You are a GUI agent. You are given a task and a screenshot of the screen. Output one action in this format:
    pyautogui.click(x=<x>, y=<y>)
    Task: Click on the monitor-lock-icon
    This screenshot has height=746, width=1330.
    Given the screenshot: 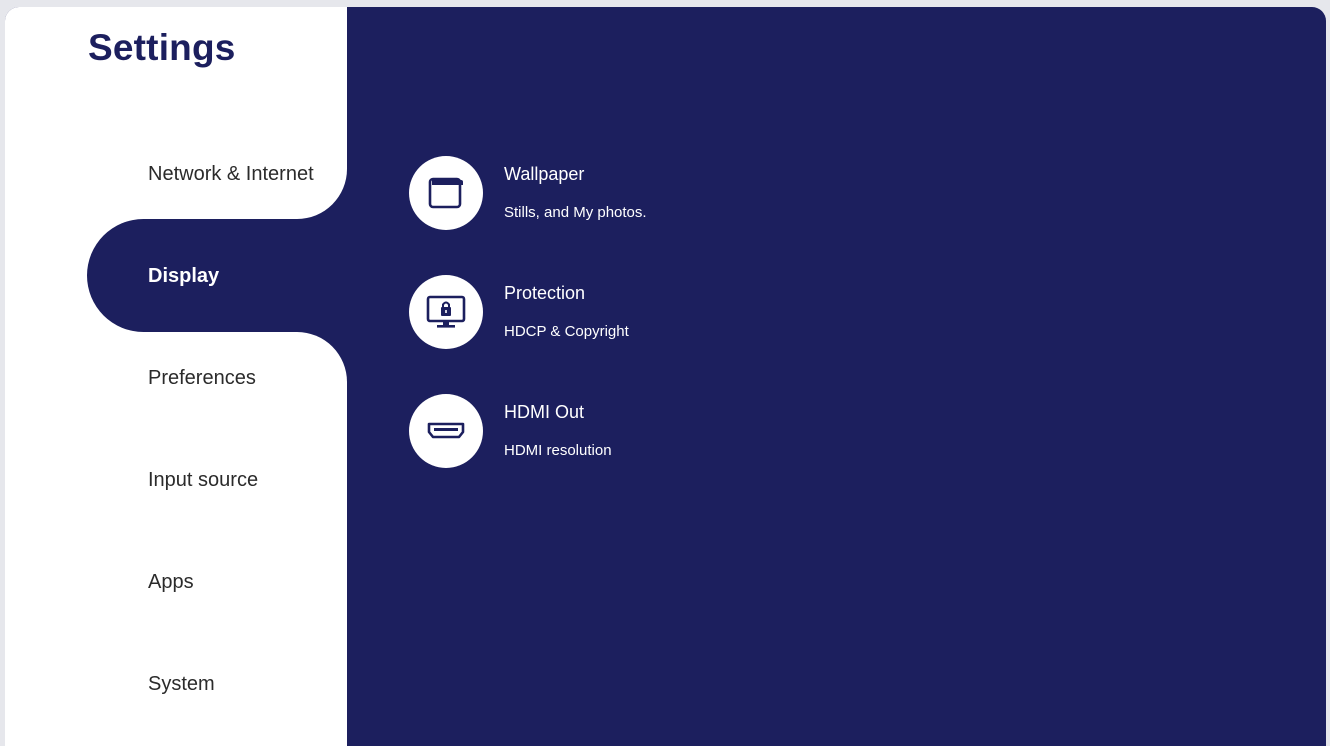 What is the action you would take?
    pyautogui.click(x=446, y=311)
    